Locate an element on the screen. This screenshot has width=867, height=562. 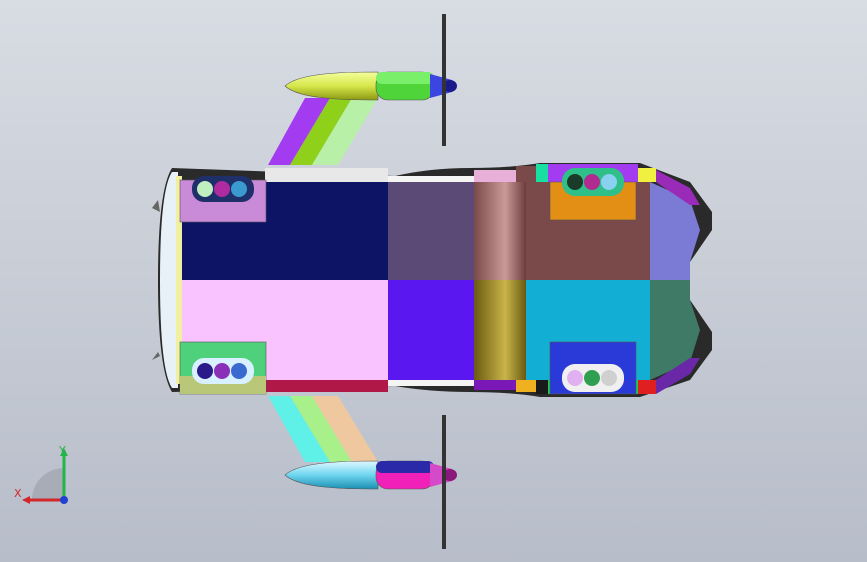
rotor-well-front-bottom is located at coordinates (223, 368).